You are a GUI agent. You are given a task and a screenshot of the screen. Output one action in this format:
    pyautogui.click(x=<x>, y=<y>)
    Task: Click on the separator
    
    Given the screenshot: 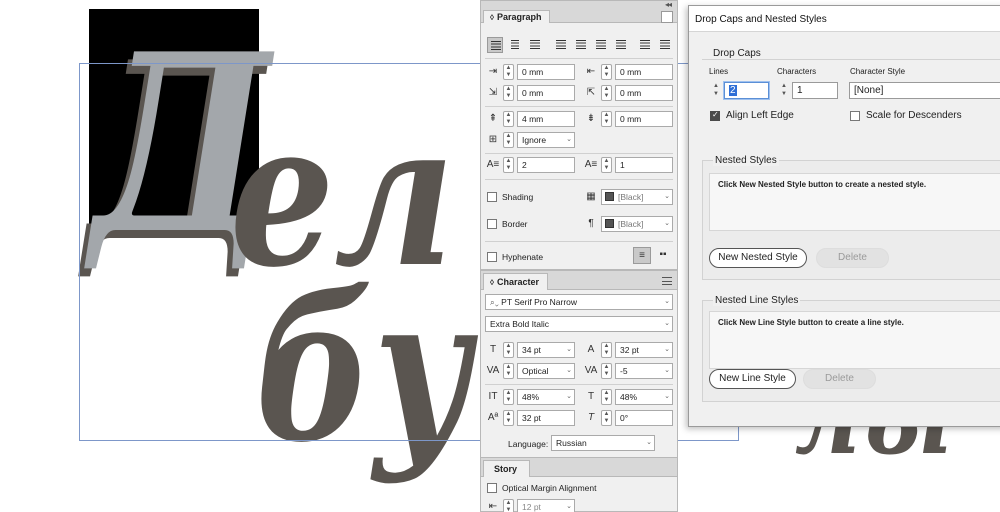 What is the action you would take?
    pyautogui.click(x=579, y=153)
    